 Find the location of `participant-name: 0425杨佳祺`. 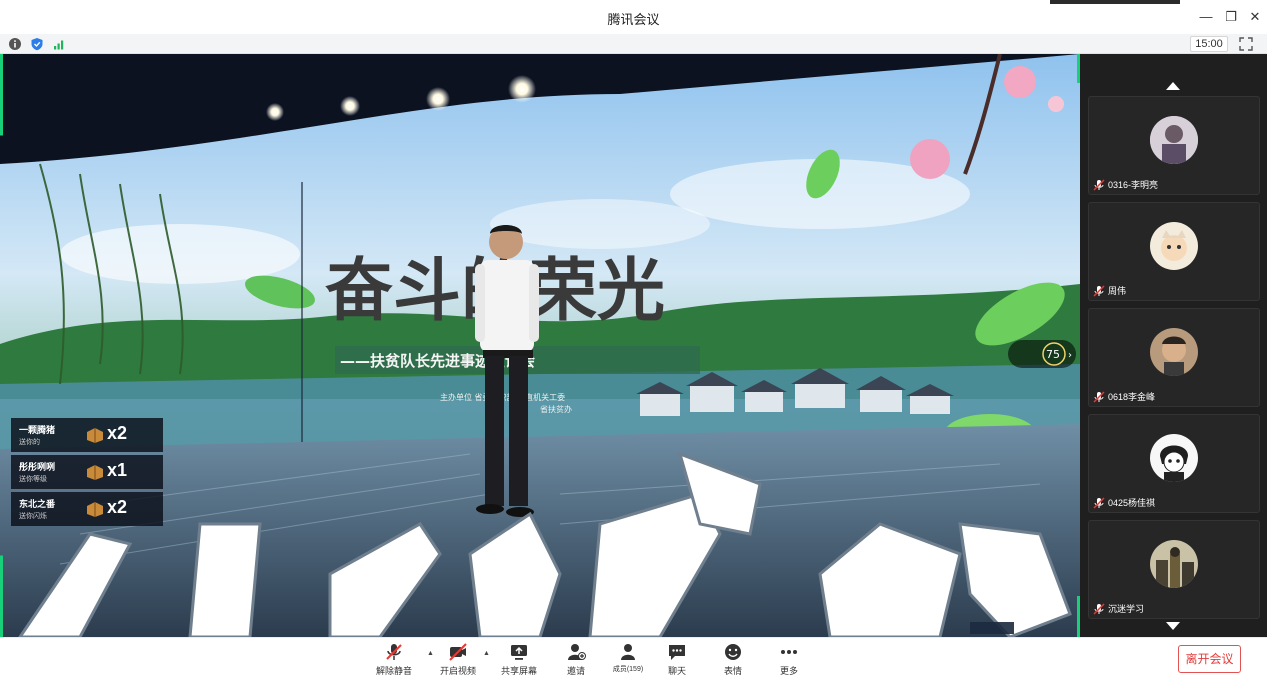

participant-name: 0425杨佳祺 is located at coordinates (1132, 503).